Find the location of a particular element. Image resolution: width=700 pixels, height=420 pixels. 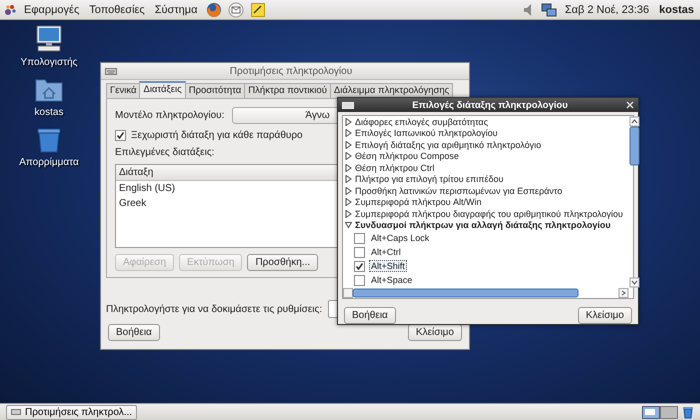

section-label: Επιλεγμένες διατάξεις: is located at coordinates (164, 152).